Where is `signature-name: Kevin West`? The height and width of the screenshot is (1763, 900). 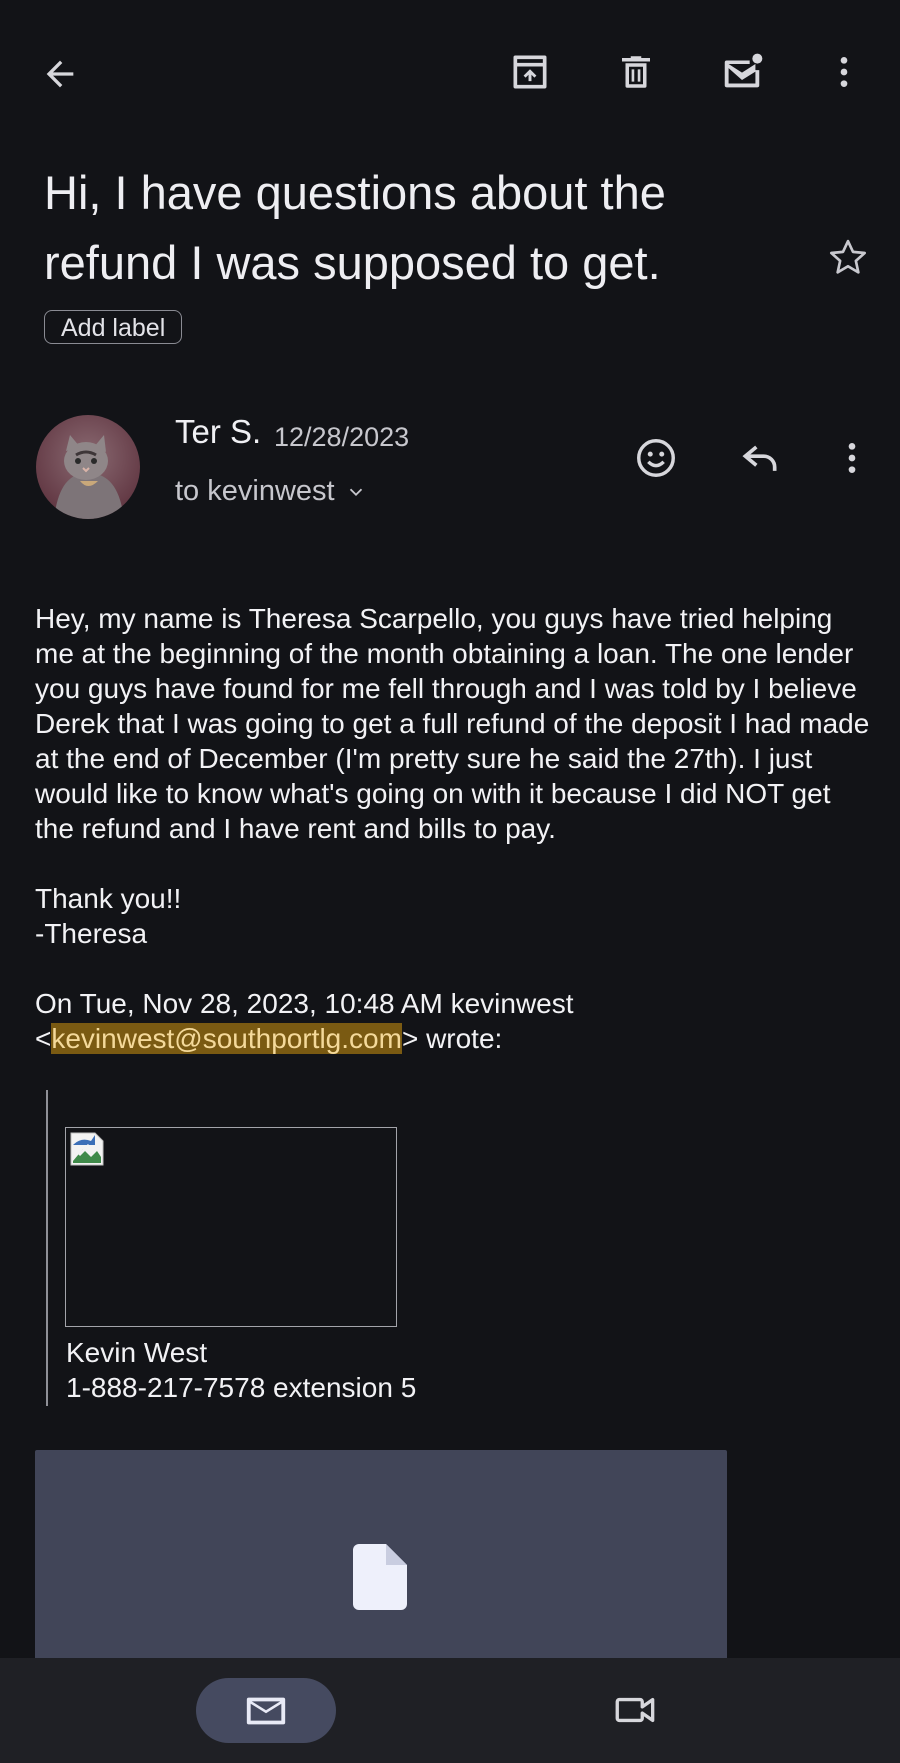
signature-name: Kevin West is located at coordinates (137, 1352).